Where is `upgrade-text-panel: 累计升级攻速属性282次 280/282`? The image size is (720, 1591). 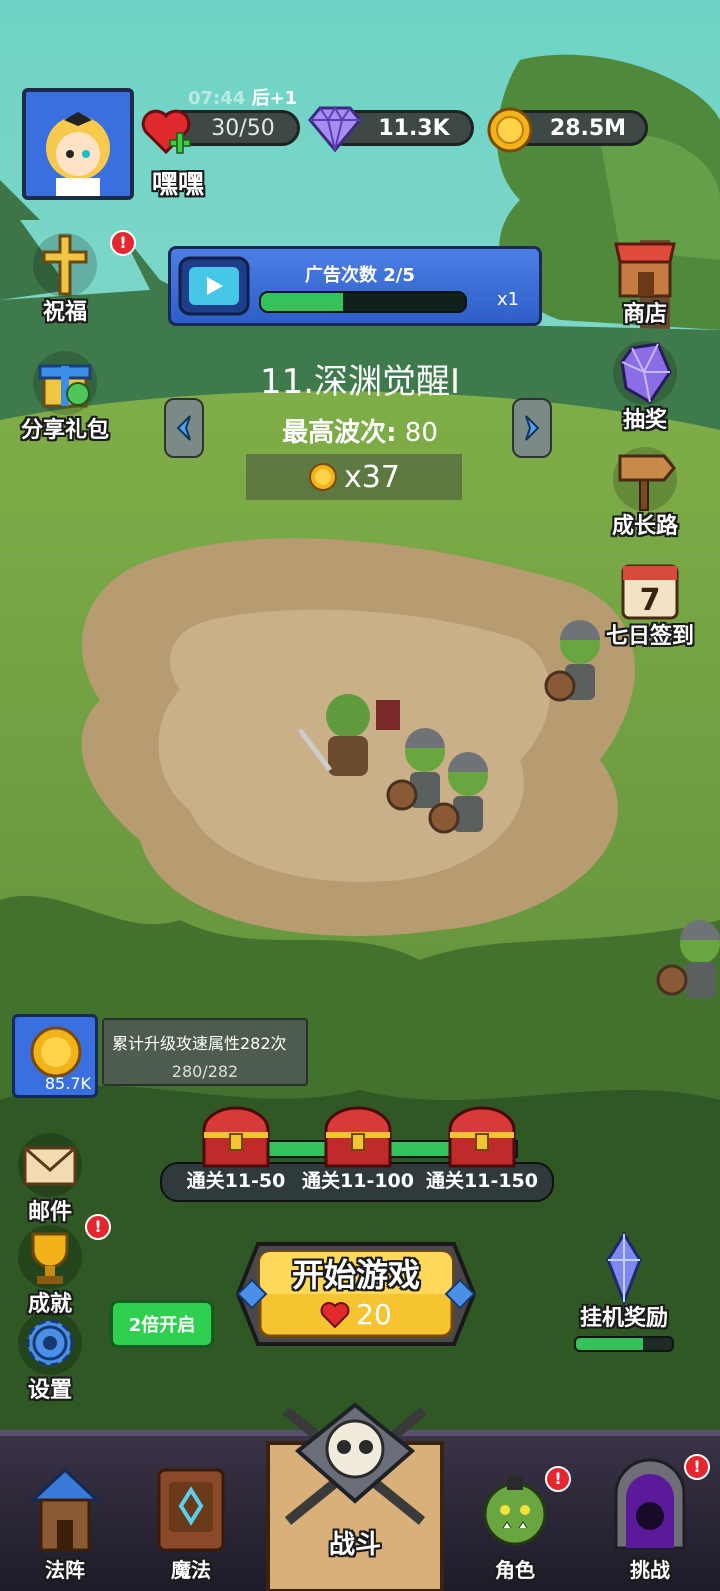 upgrade-text-panel: 累计升级攻速属性282次 280/282 is located at coordinates (205, 1052).